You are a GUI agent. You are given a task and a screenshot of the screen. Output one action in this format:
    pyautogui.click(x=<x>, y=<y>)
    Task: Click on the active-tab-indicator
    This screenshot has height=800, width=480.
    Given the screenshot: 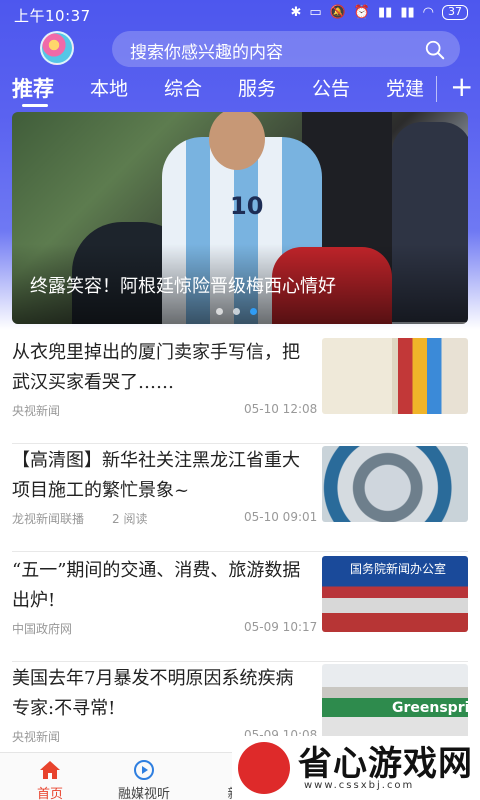 What is the action you would take?
    pyautogui.click(x=35, y=105)
    